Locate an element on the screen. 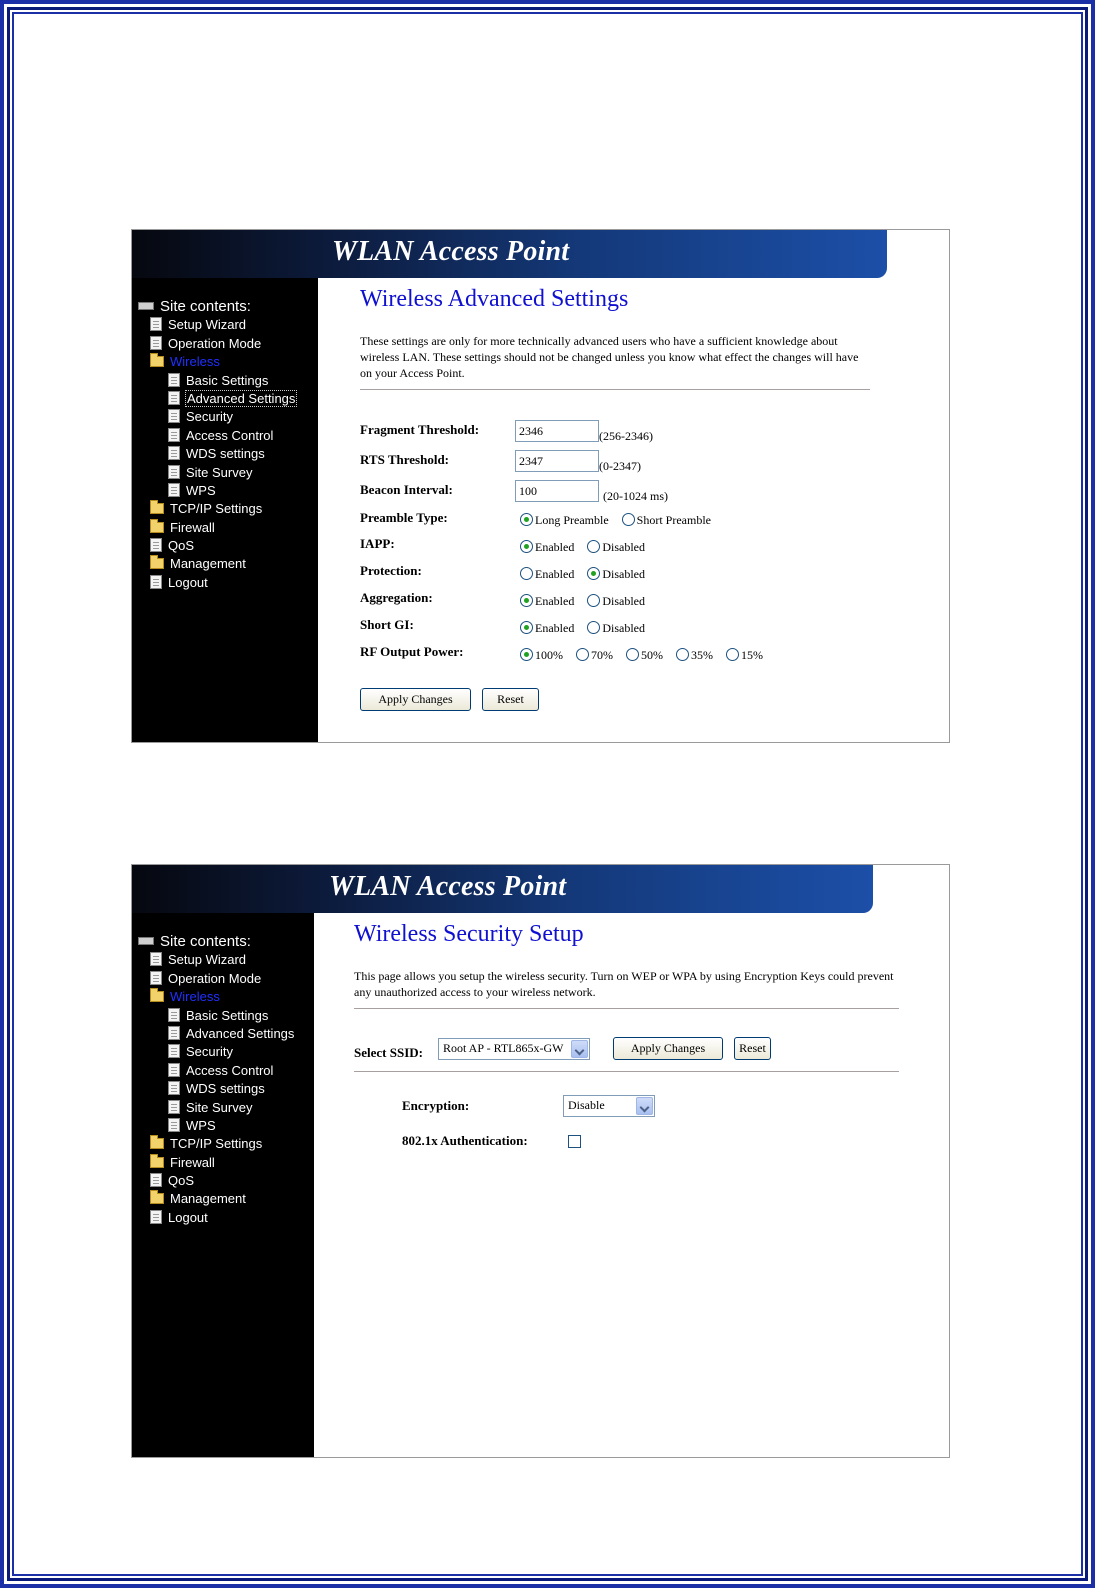 The width and height of the screenshot is (1095, 1588). rts-threshold-input: 2347 is located at coordinates (557, 461).